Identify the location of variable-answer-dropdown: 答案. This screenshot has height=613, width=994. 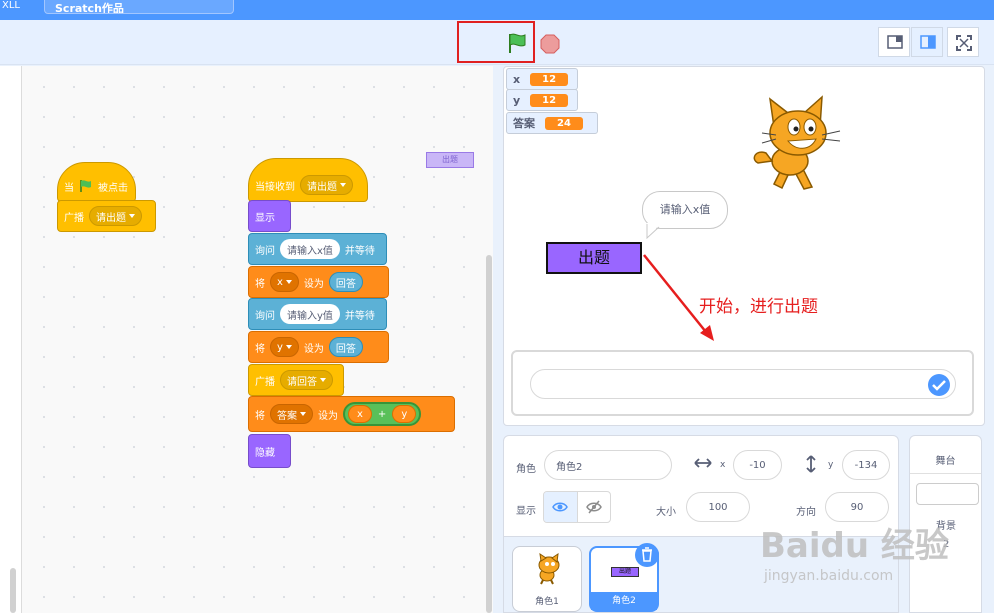
(291, 414).